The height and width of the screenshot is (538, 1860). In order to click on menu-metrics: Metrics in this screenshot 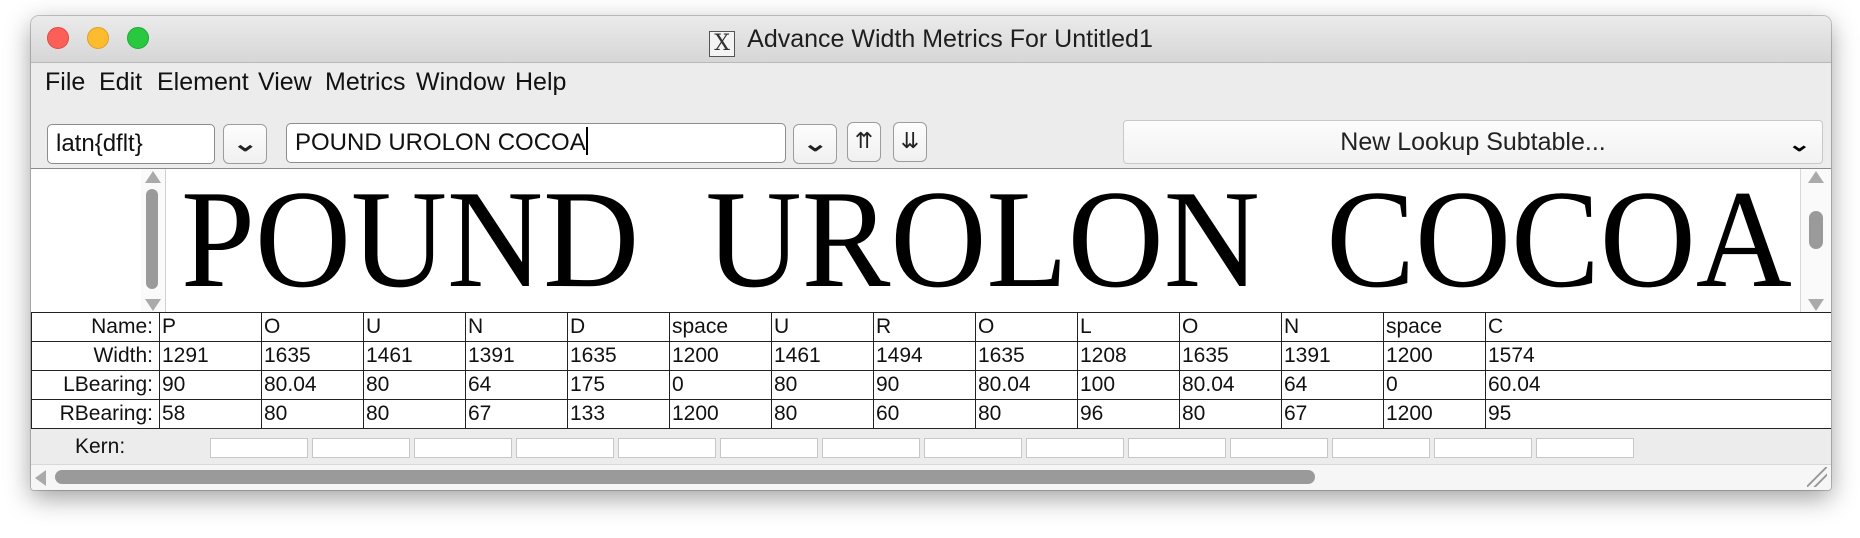, I will do `click(365, 82)`.